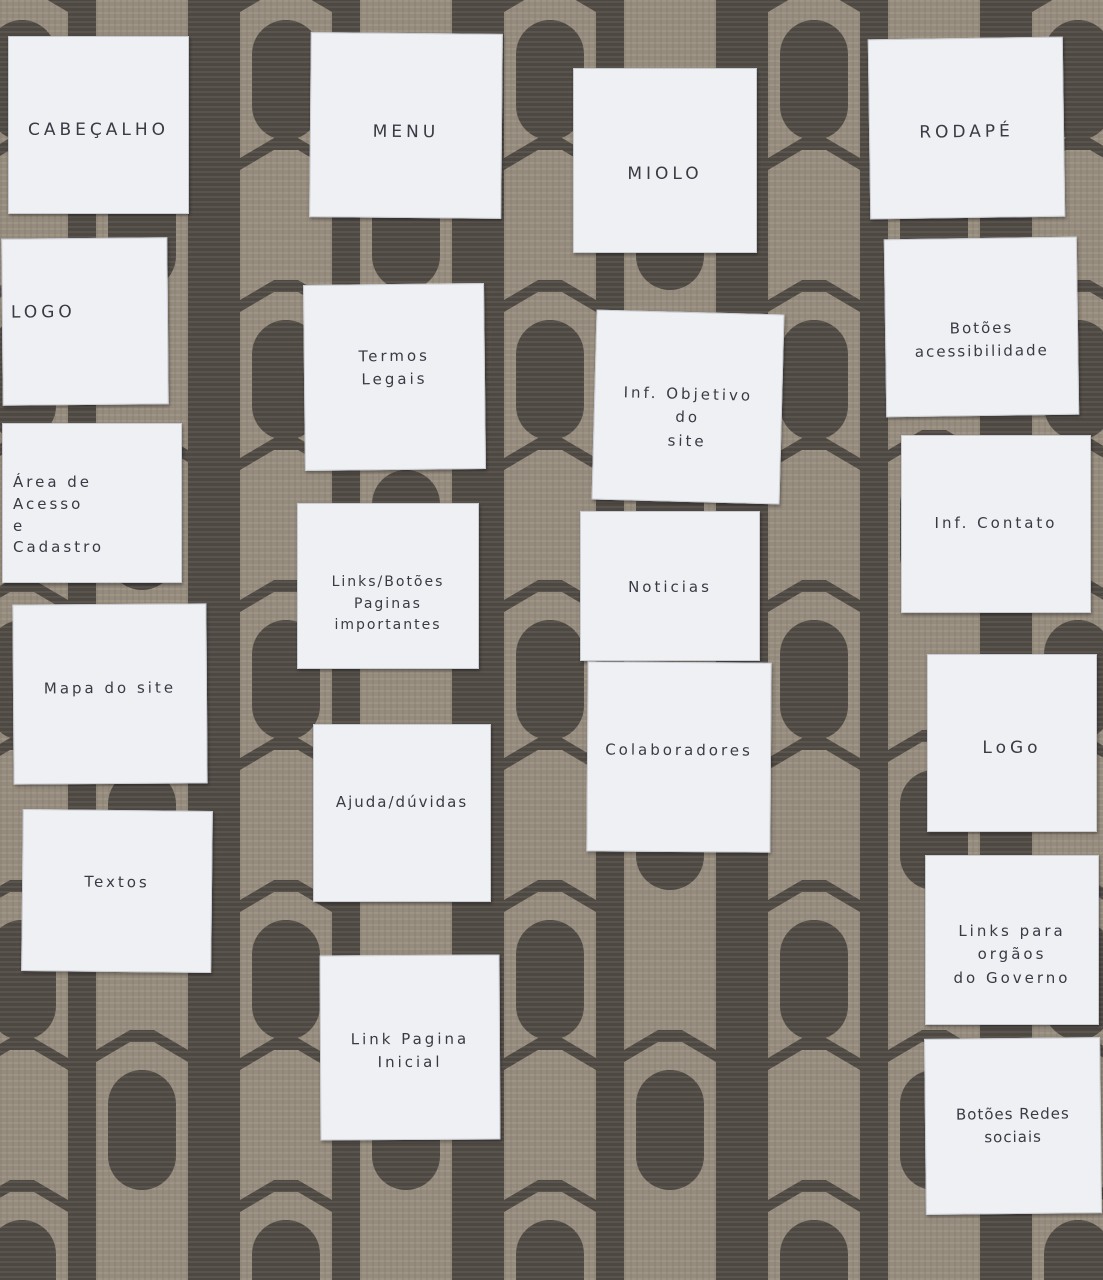 The width and height of the screenshot is (1103, 1280). I want to click on card-link-pagina-inicial-label: Link Pagina Inicial, so click(410, 1050).